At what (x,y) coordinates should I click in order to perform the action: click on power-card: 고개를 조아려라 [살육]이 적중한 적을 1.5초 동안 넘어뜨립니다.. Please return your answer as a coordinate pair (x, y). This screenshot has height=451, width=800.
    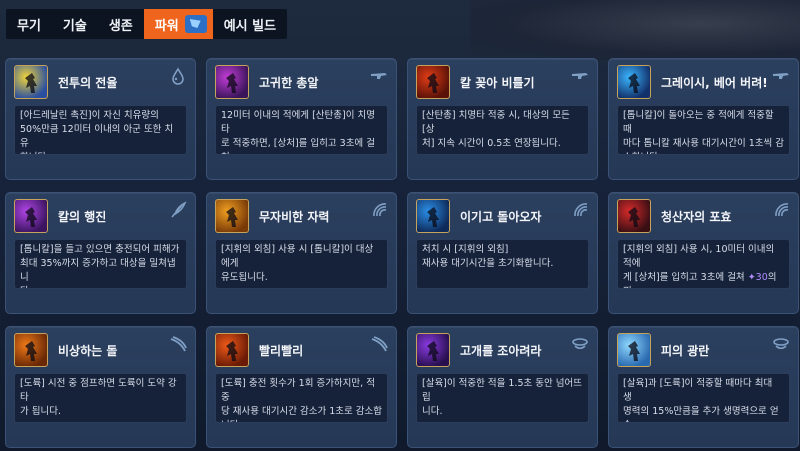
    Looking at the image, I should click on (502, 387).